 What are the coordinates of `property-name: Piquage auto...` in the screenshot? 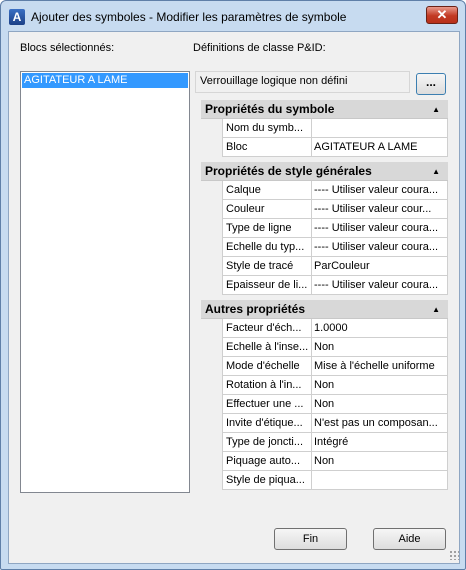 It's located at (266, 461).